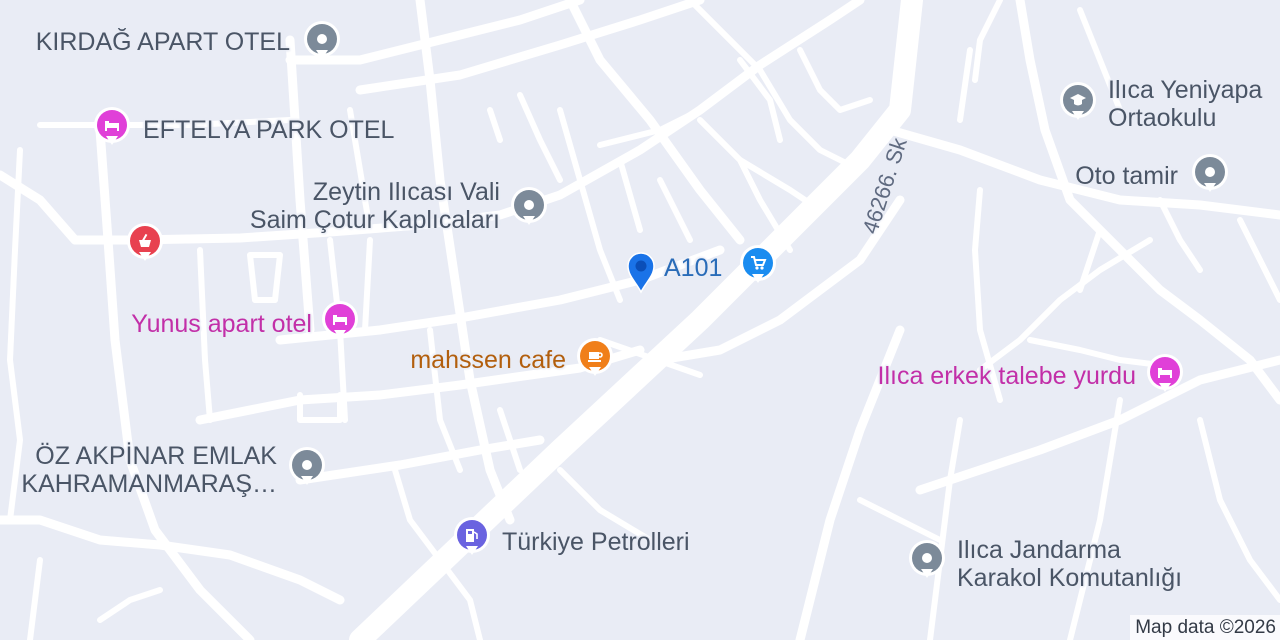 The height and width of the screenshot is (640, 1280). Describe the element at coordinates (693, 268) in the screenshot. I see `poi-label: A101` at that location.